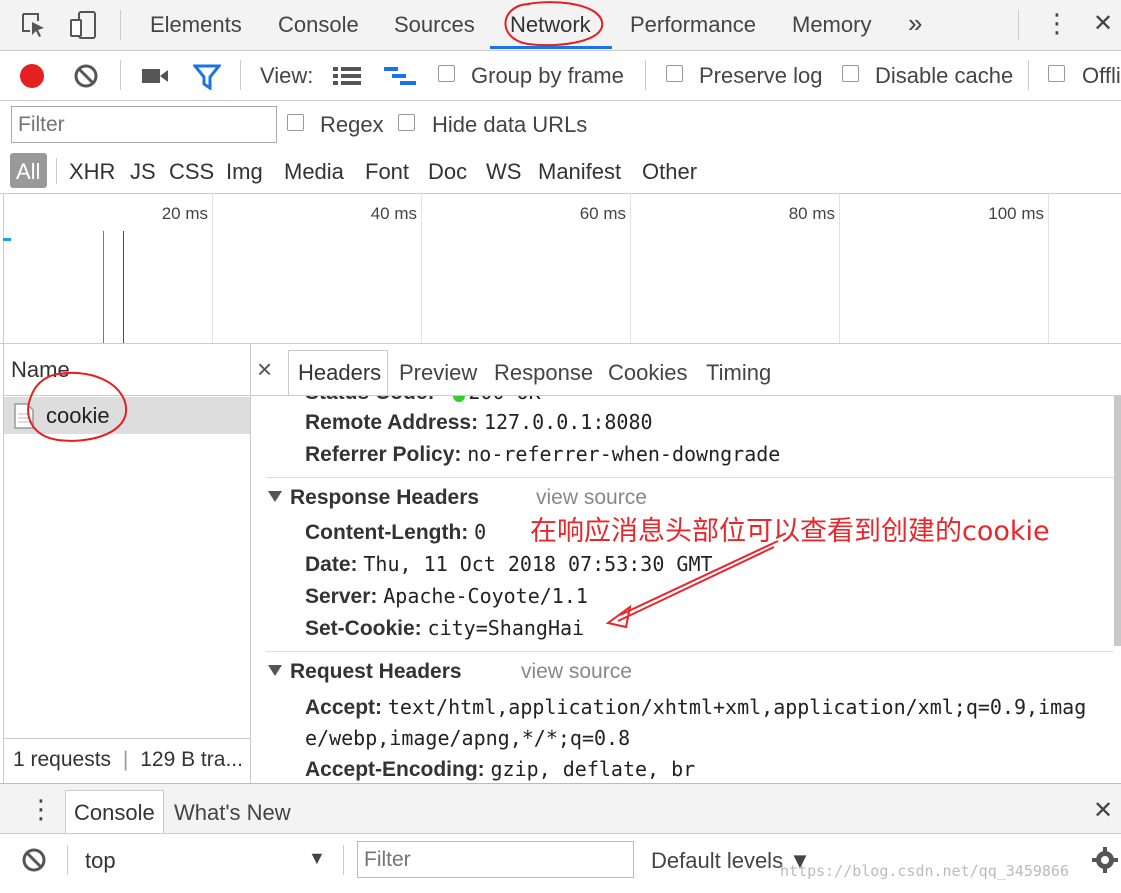 Image resolution: width=1121 pixels, height=893 pixels. Describe the element at coordinates (317, 858) in the screenshot. I see `context-dropdown-icon: ▼` at that location.